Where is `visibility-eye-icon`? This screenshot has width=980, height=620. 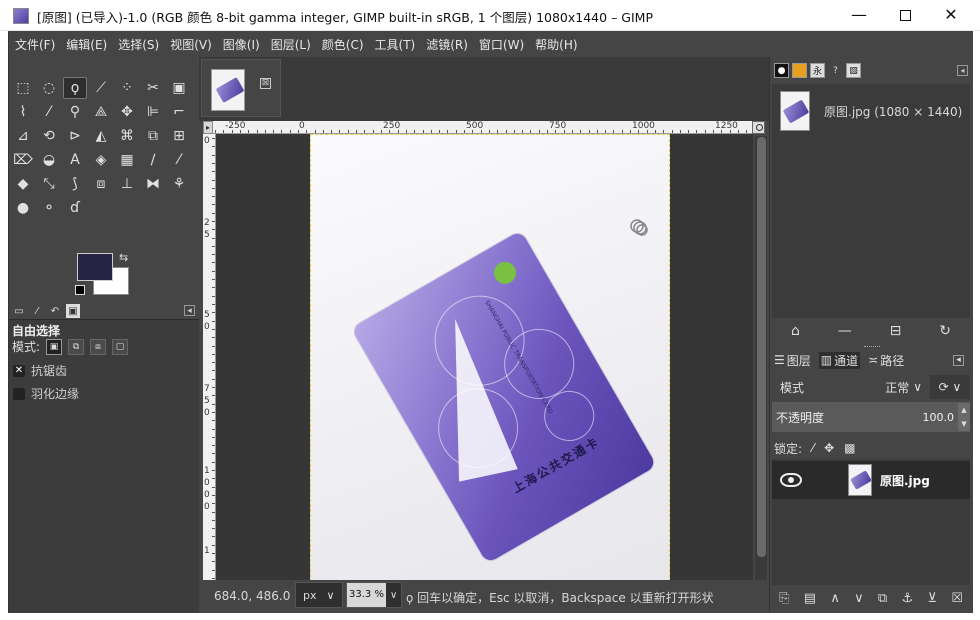
visibility-eye-icon is located at coordinates (791, 480).